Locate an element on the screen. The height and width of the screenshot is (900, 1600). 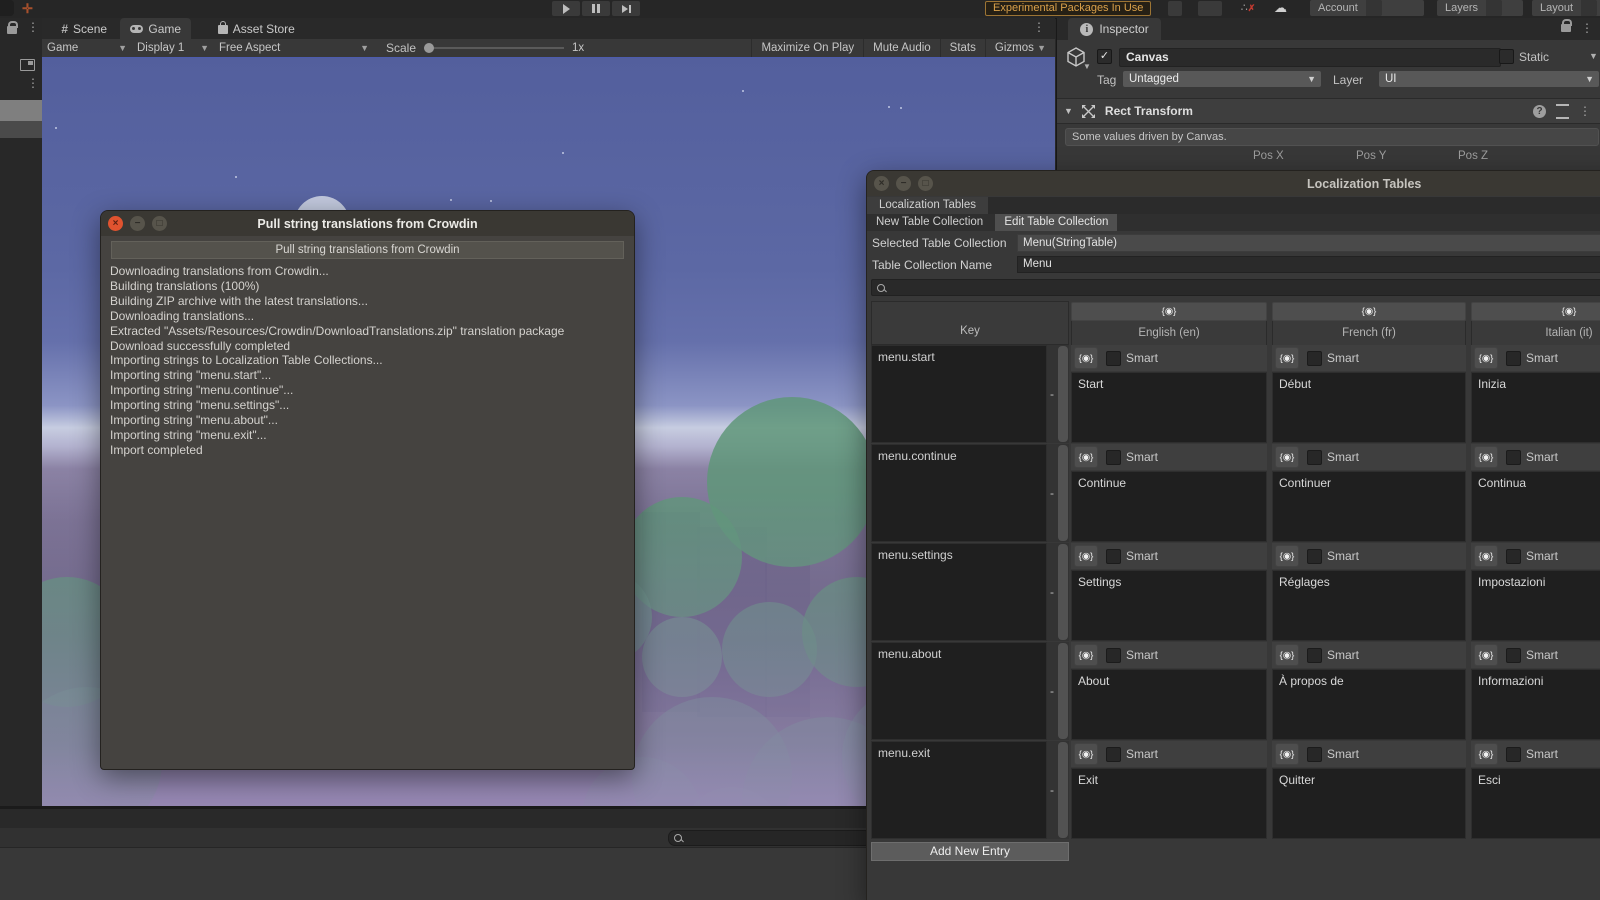
column-header-french: {◉} French (fr) is located at coordinates (1369, 323).